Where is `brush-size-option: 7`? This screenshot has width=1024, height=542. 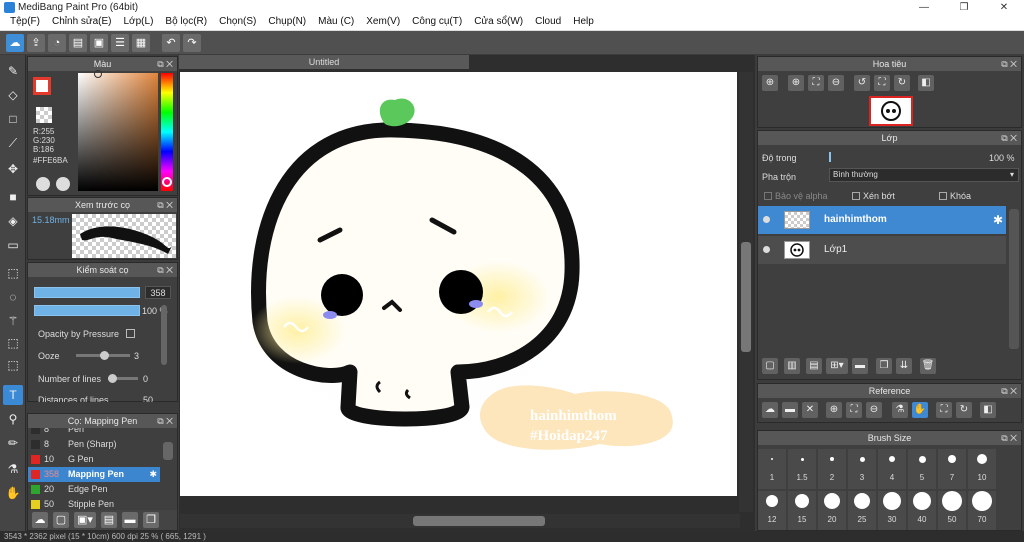 brush-size-option: 7 is located at coordinates (952, 469).